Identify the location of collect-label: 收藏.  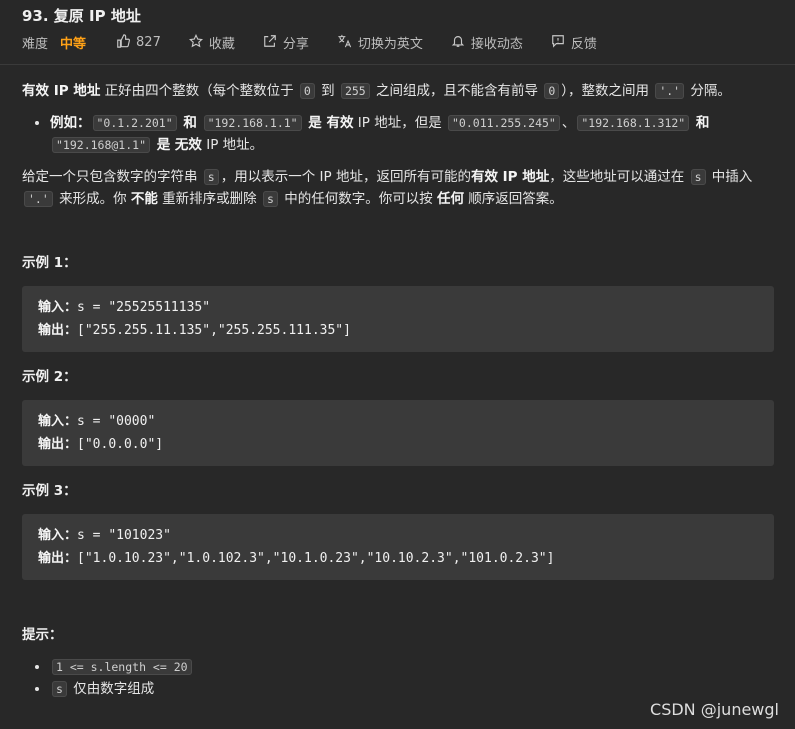
(221, 44).